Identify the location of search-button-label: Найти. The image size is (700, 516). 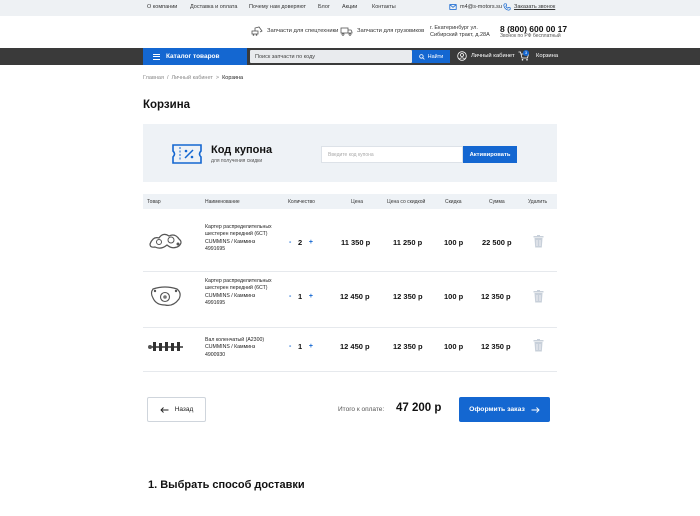
(435, 56).